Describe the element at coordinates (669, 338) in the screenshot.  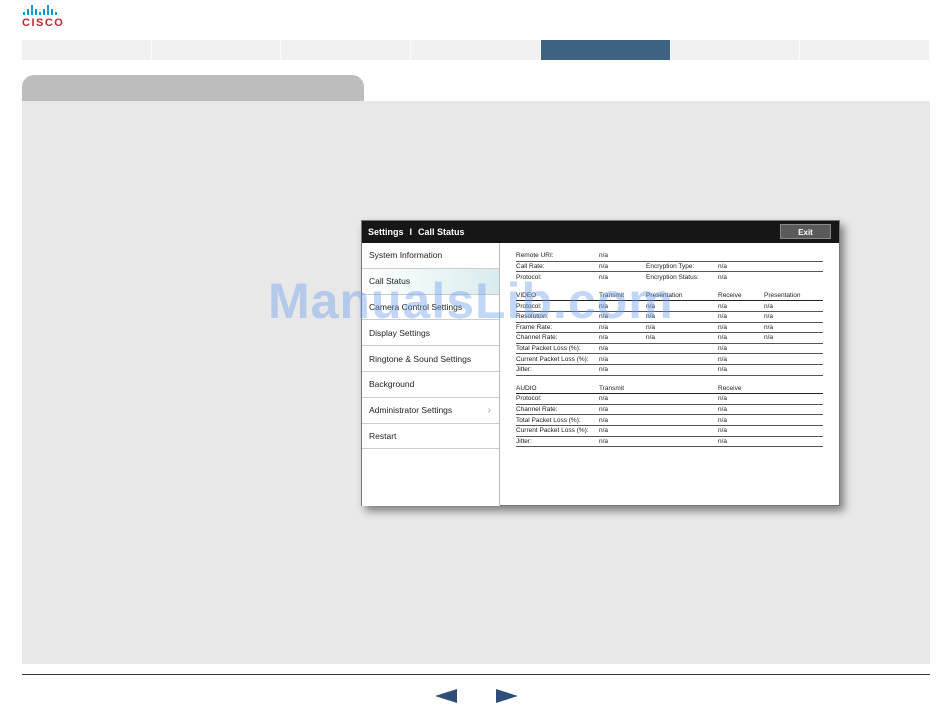
I see `video-row: Channel Rate: n/a n/a n/a n/a` at that location.